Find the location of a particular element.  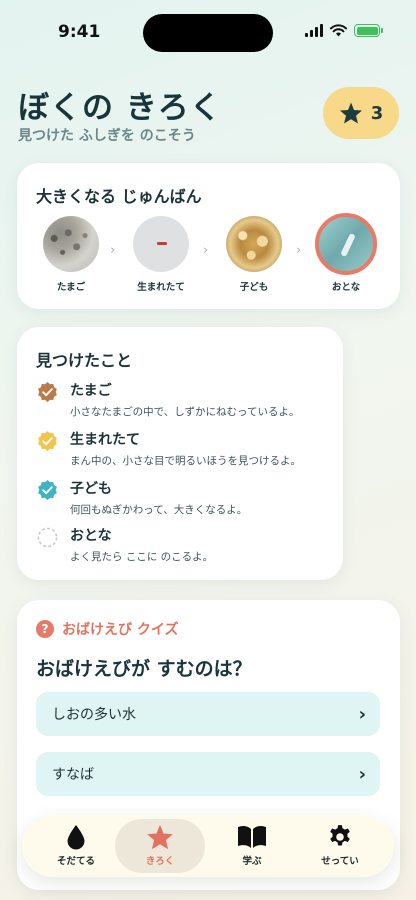

stage-label: 子ども is located at coordinates (254, 287).